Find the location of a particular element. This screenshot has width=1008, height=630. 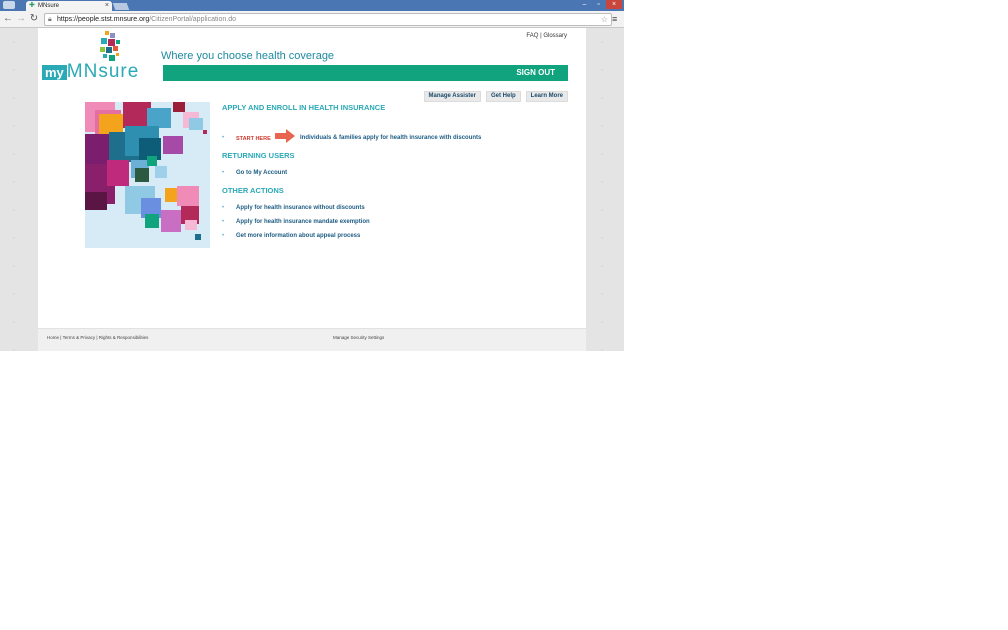

logo-mark-icon is located at coordinates (111, 47).